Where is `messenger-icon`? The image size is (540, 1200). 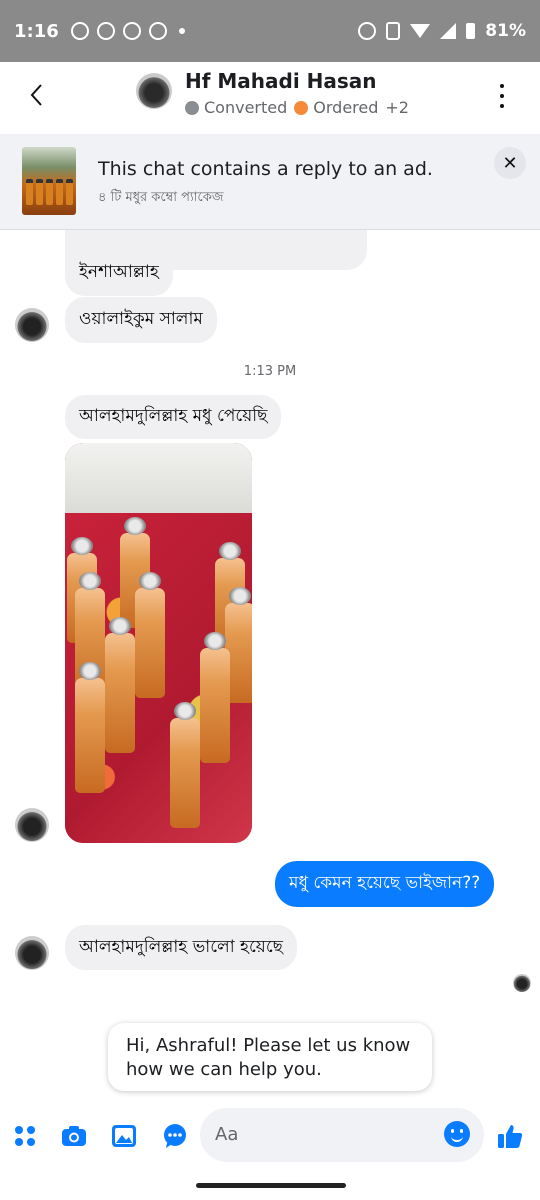 messenger-icon is located at coordinates (105, 31).